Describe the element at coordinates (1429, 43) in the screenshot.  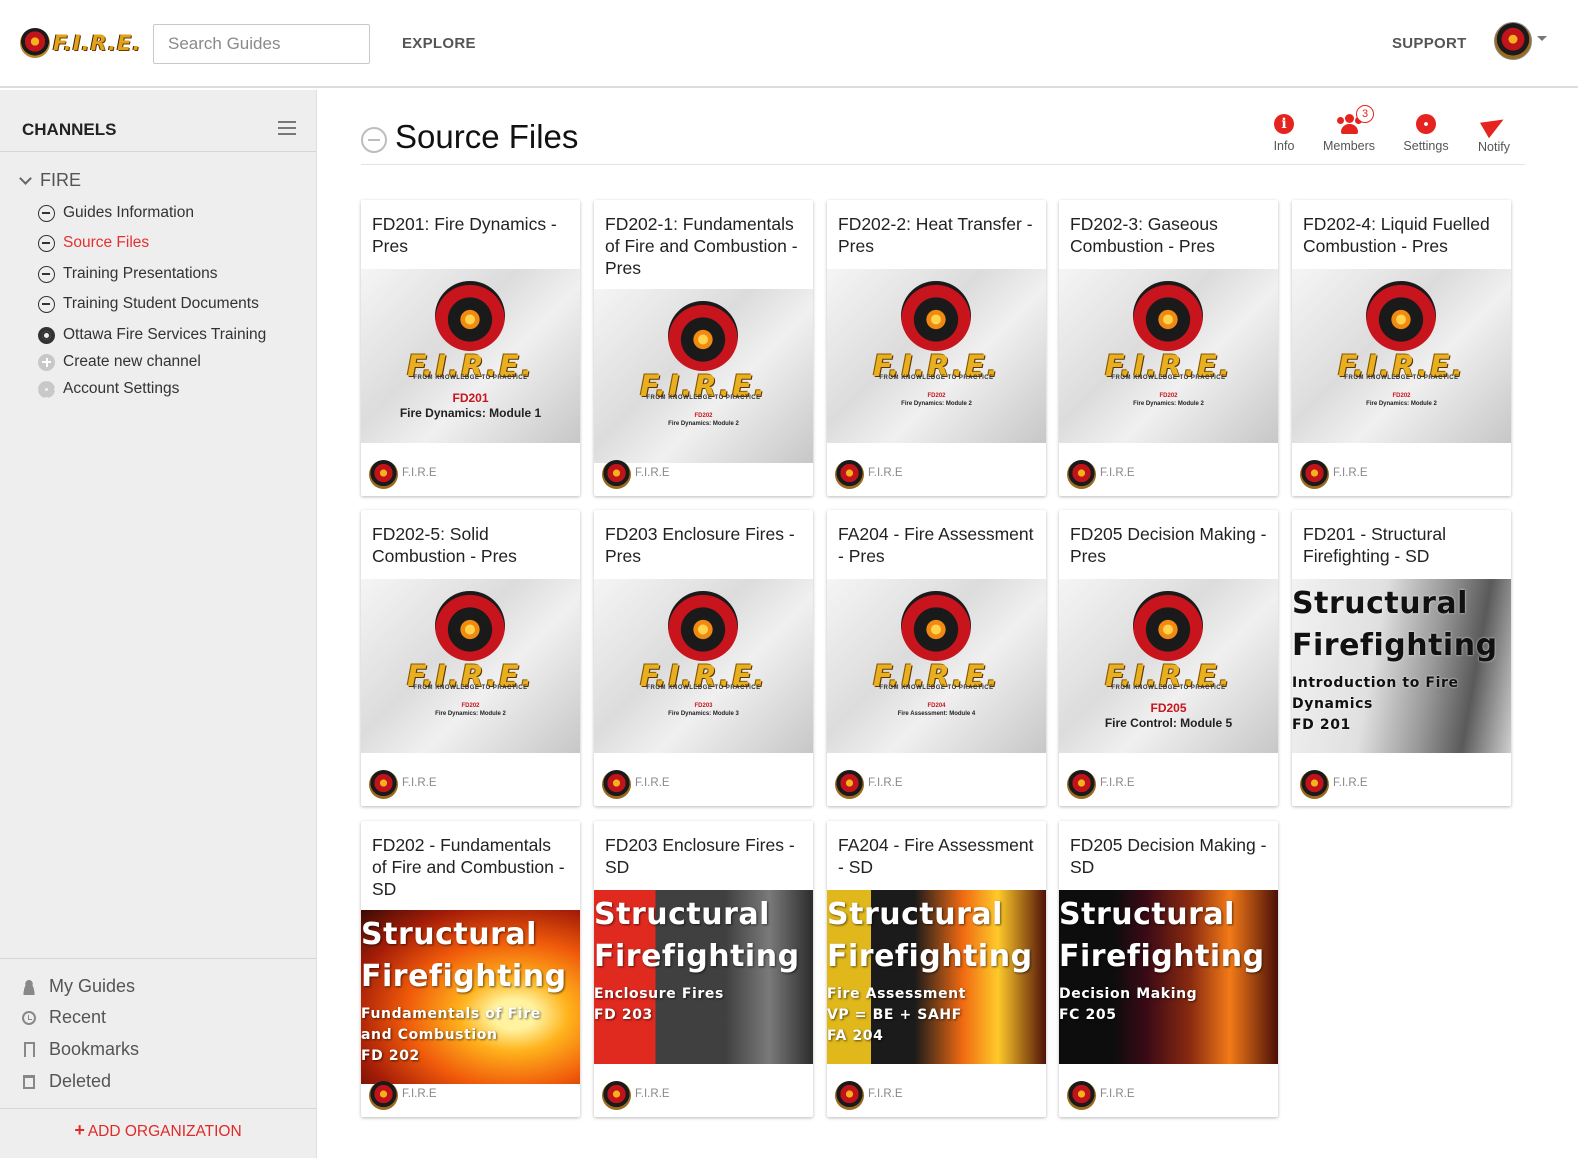
I see `nav-support: SUPPORT` at that location.